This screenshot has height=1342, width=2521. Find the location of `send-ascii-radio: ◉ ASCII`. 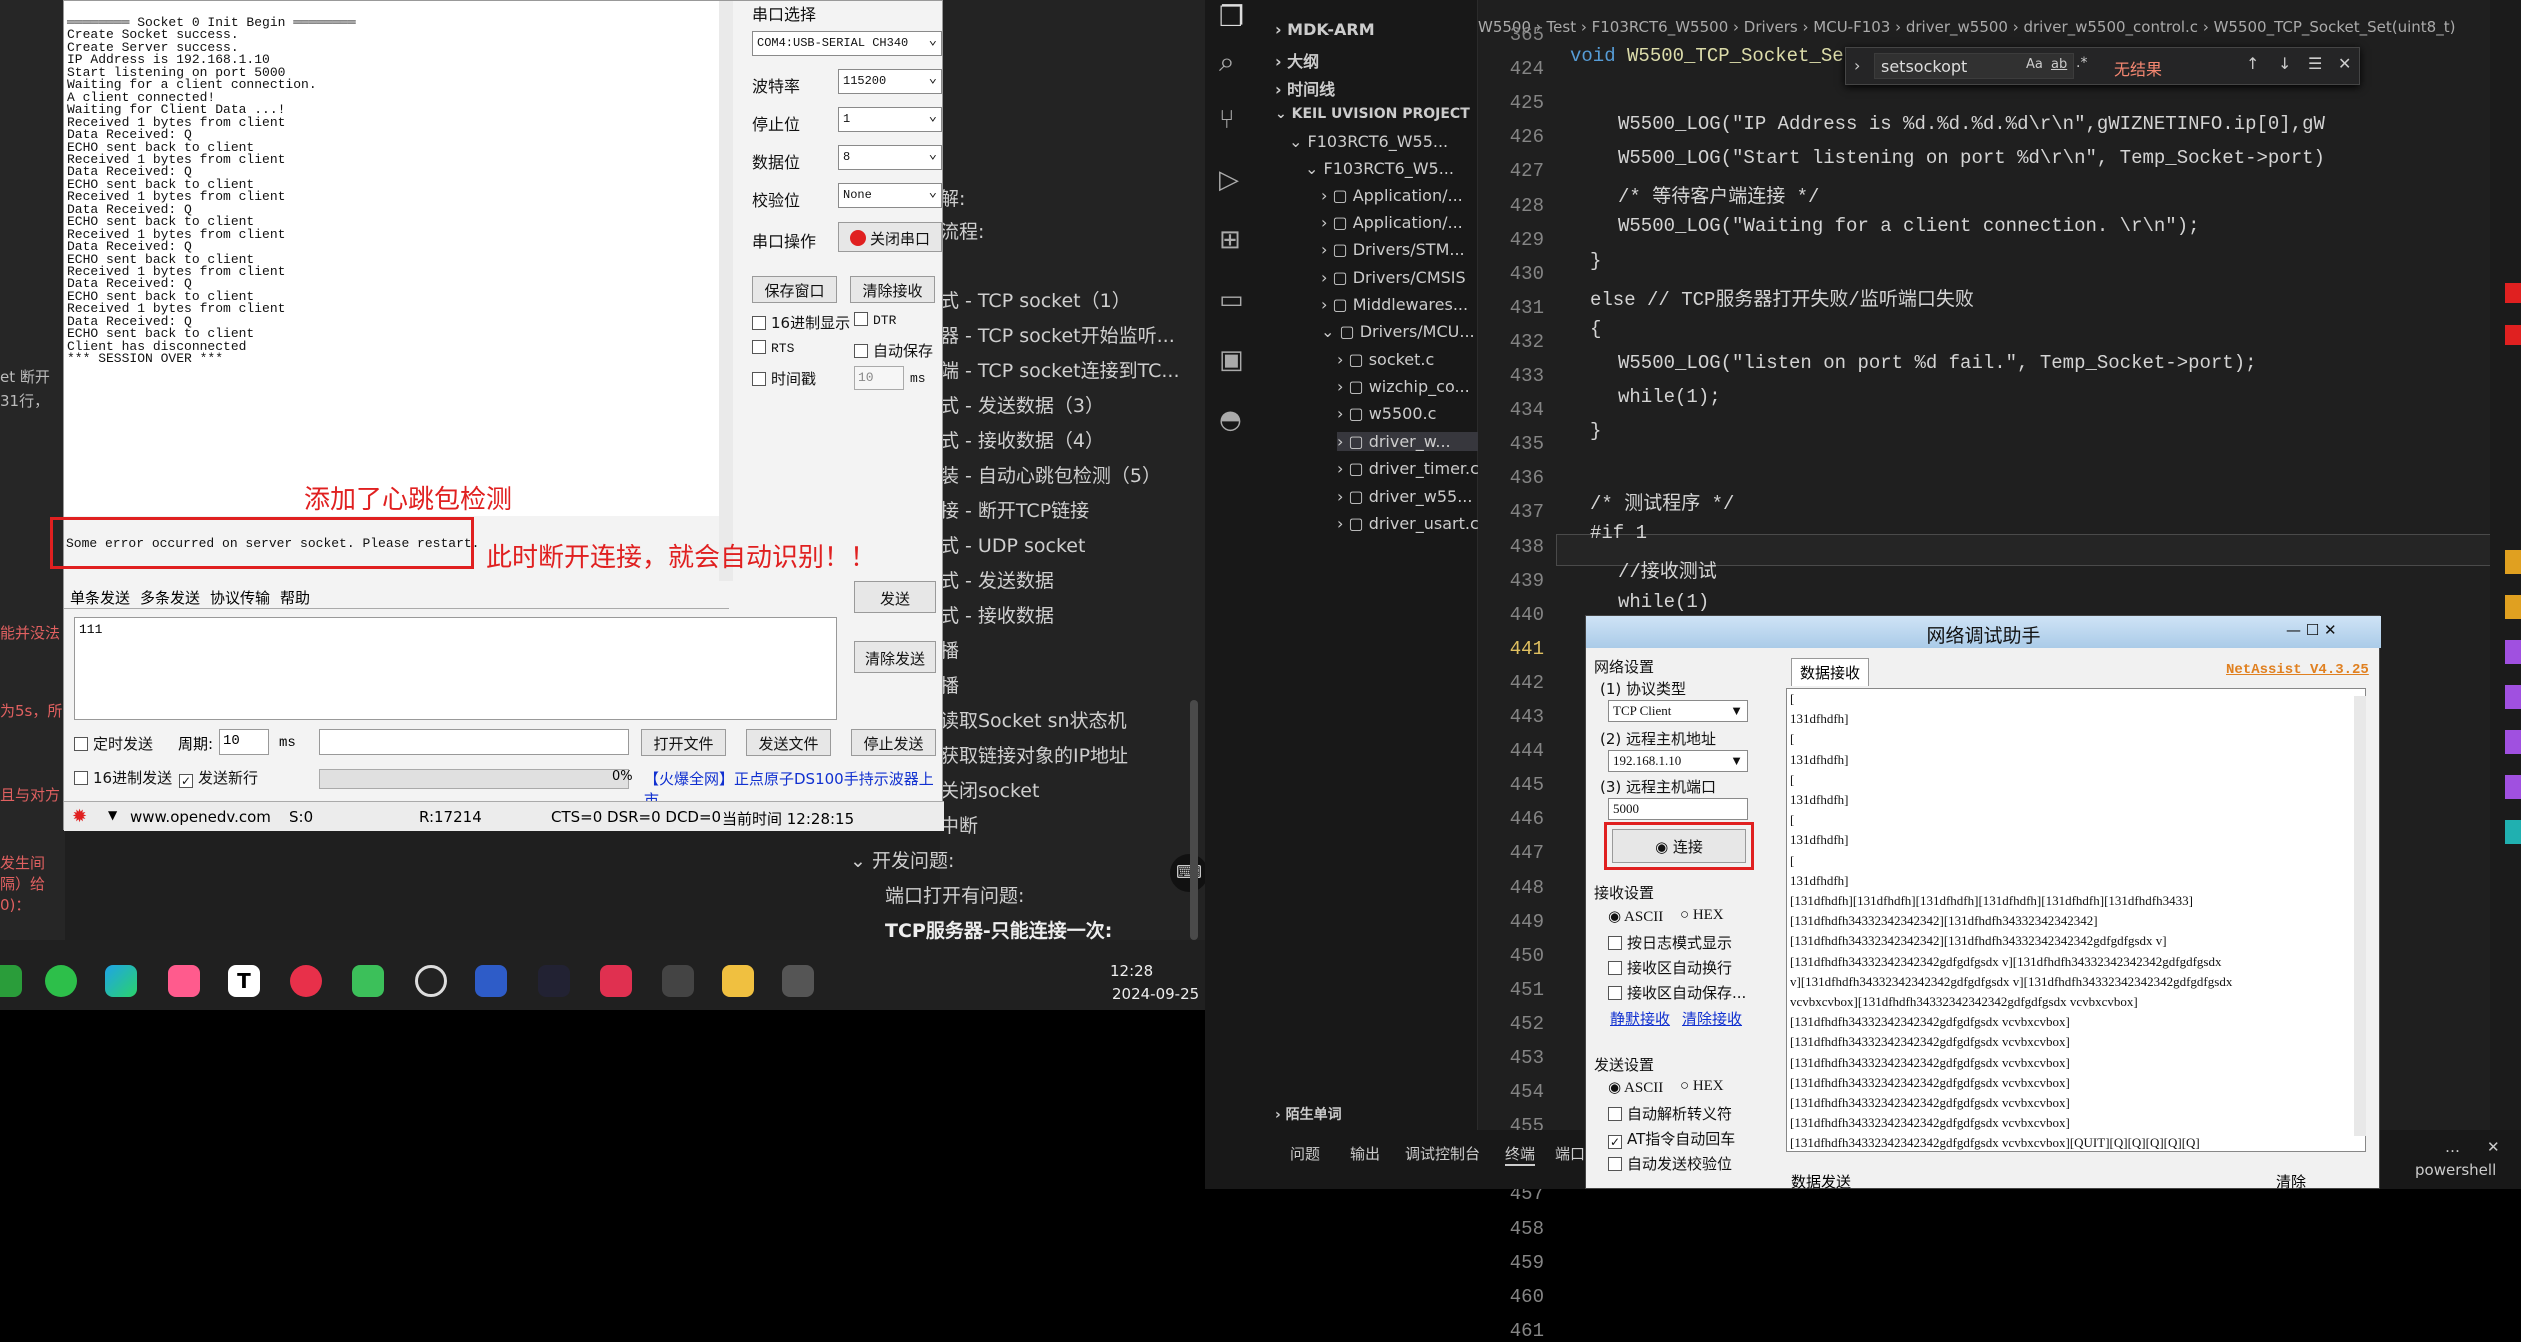

send-ascii-radio: ◉ ASCII is located at coordinates (1635, 1087).